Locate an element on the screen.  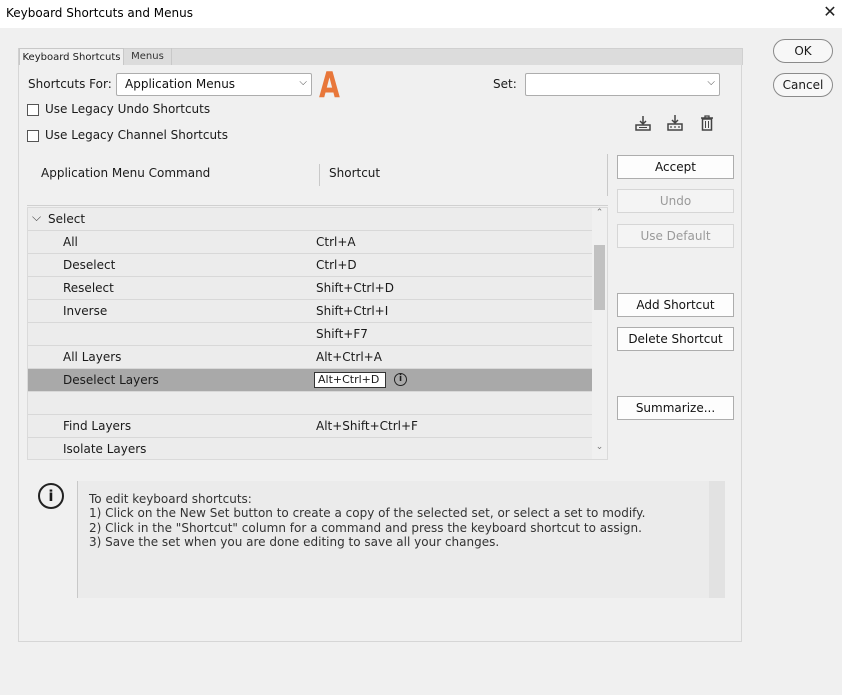
tab-menus: Menus is located at coordinates (148, 57).